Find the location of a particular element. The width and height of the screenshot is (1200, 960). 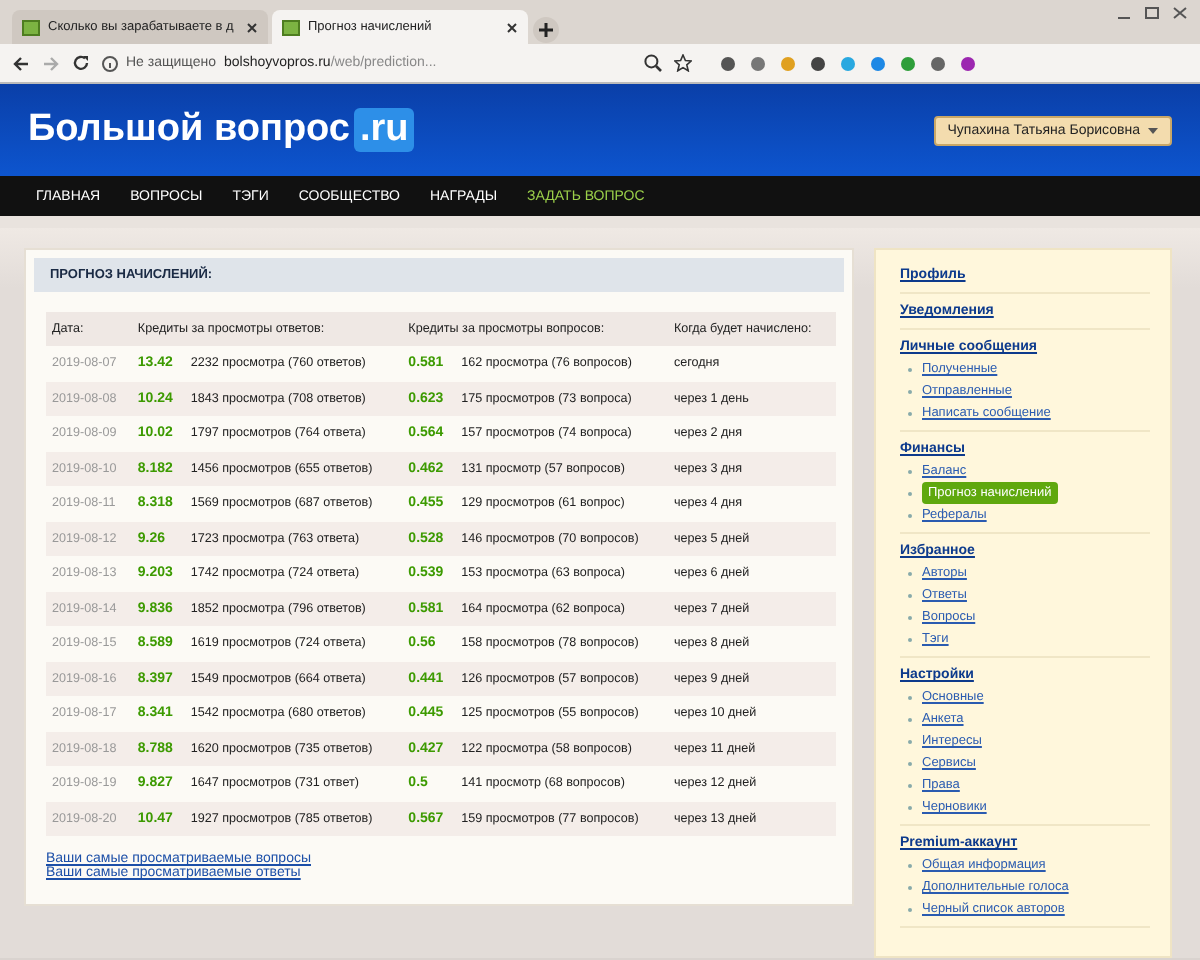

site-logo: Большой вопрос is located at coordinates (189, 130).